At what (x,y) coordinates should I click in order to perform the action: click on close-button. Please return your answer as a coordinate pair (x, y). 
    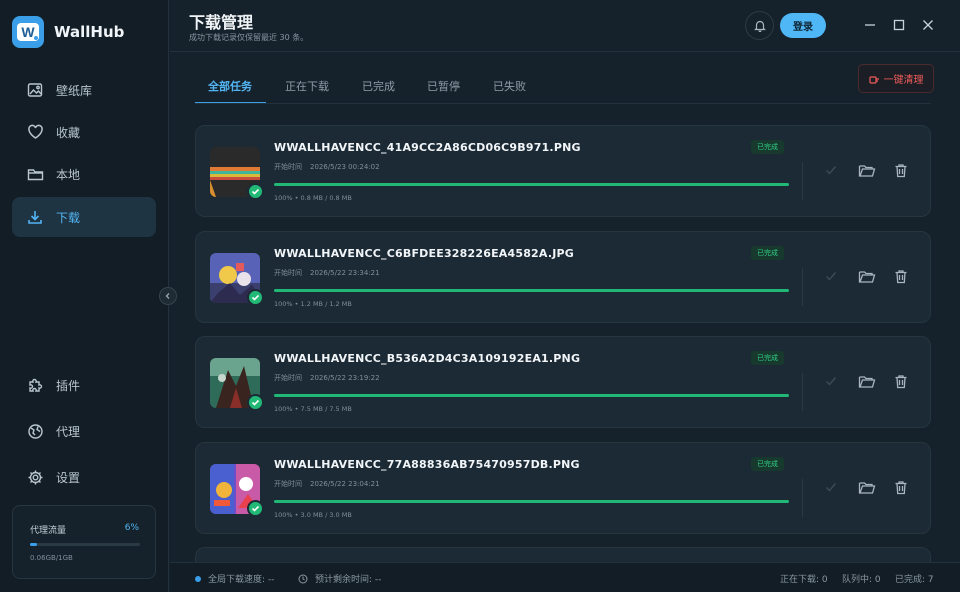
    Looking at the image, I should click on (928, 25).